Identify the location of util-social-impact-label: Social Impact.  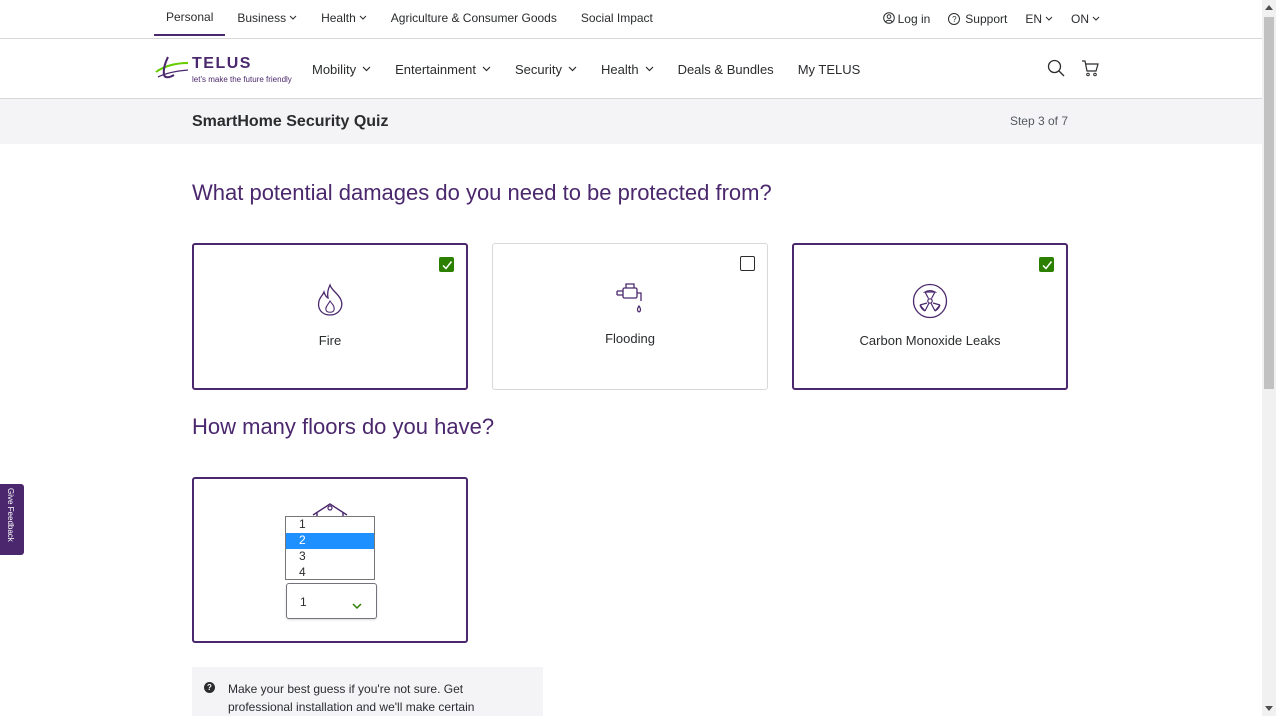
(616, 18).